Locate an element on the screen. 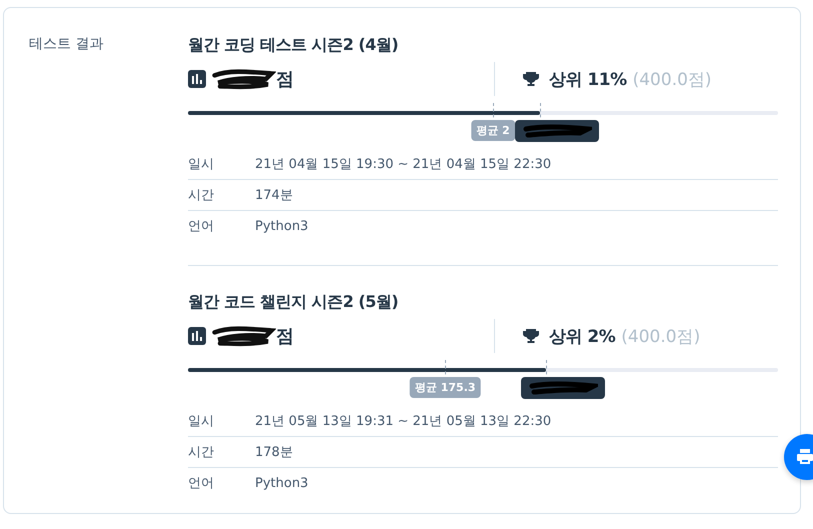 This screenshot has width=813, height=529. average-badge: 평균 2 is located at coordinates (493, 130).